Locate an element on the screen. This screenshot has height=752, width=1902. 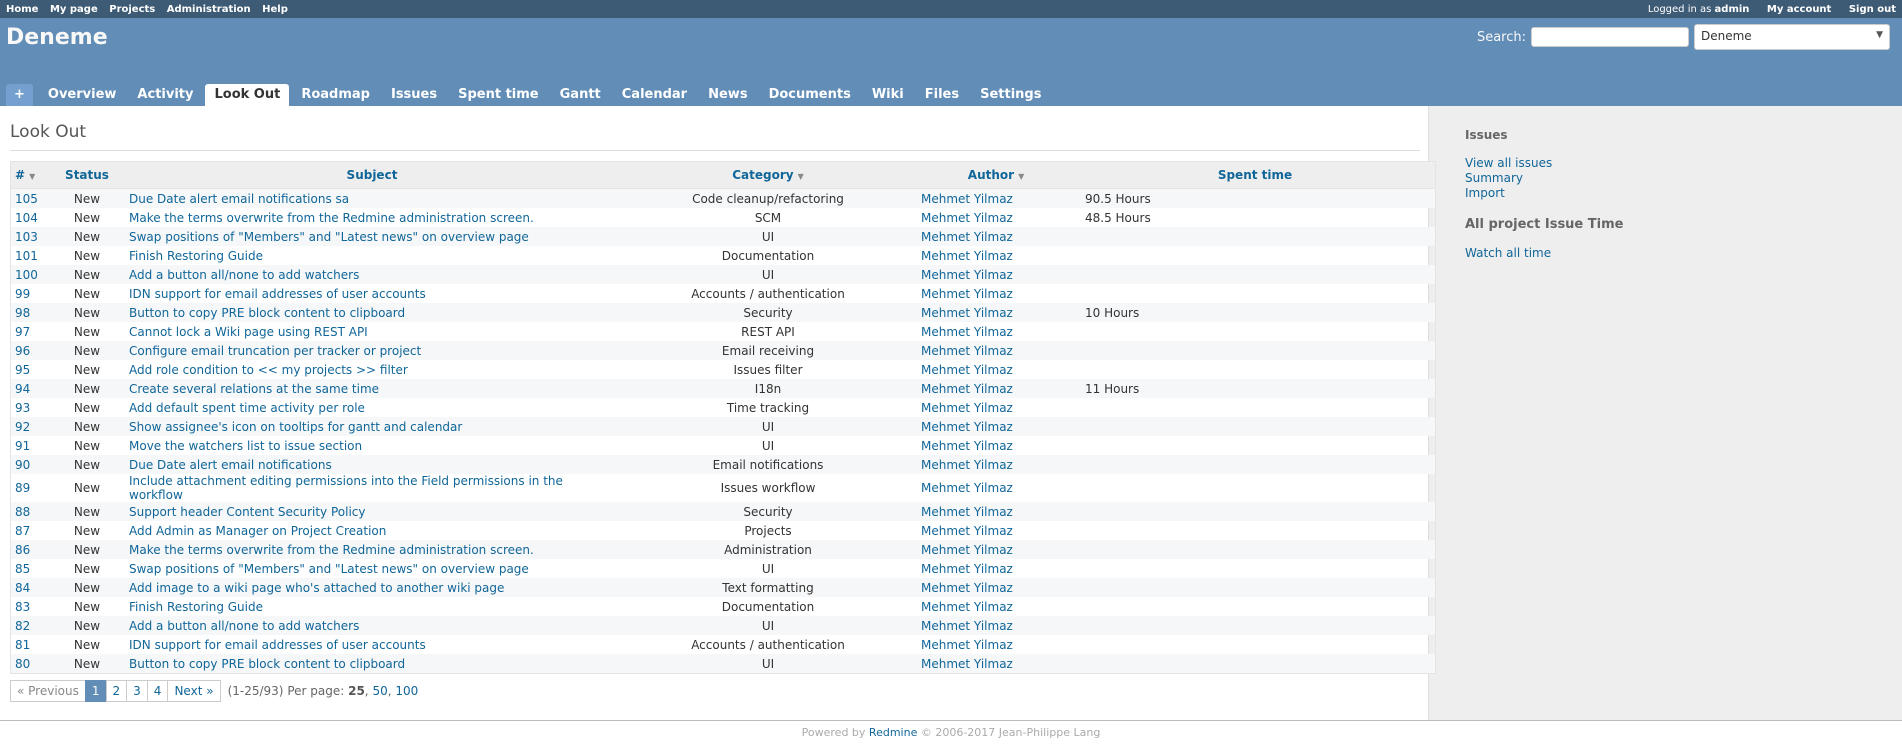
tab-overview: Overview is located at coordinates (82, 95).